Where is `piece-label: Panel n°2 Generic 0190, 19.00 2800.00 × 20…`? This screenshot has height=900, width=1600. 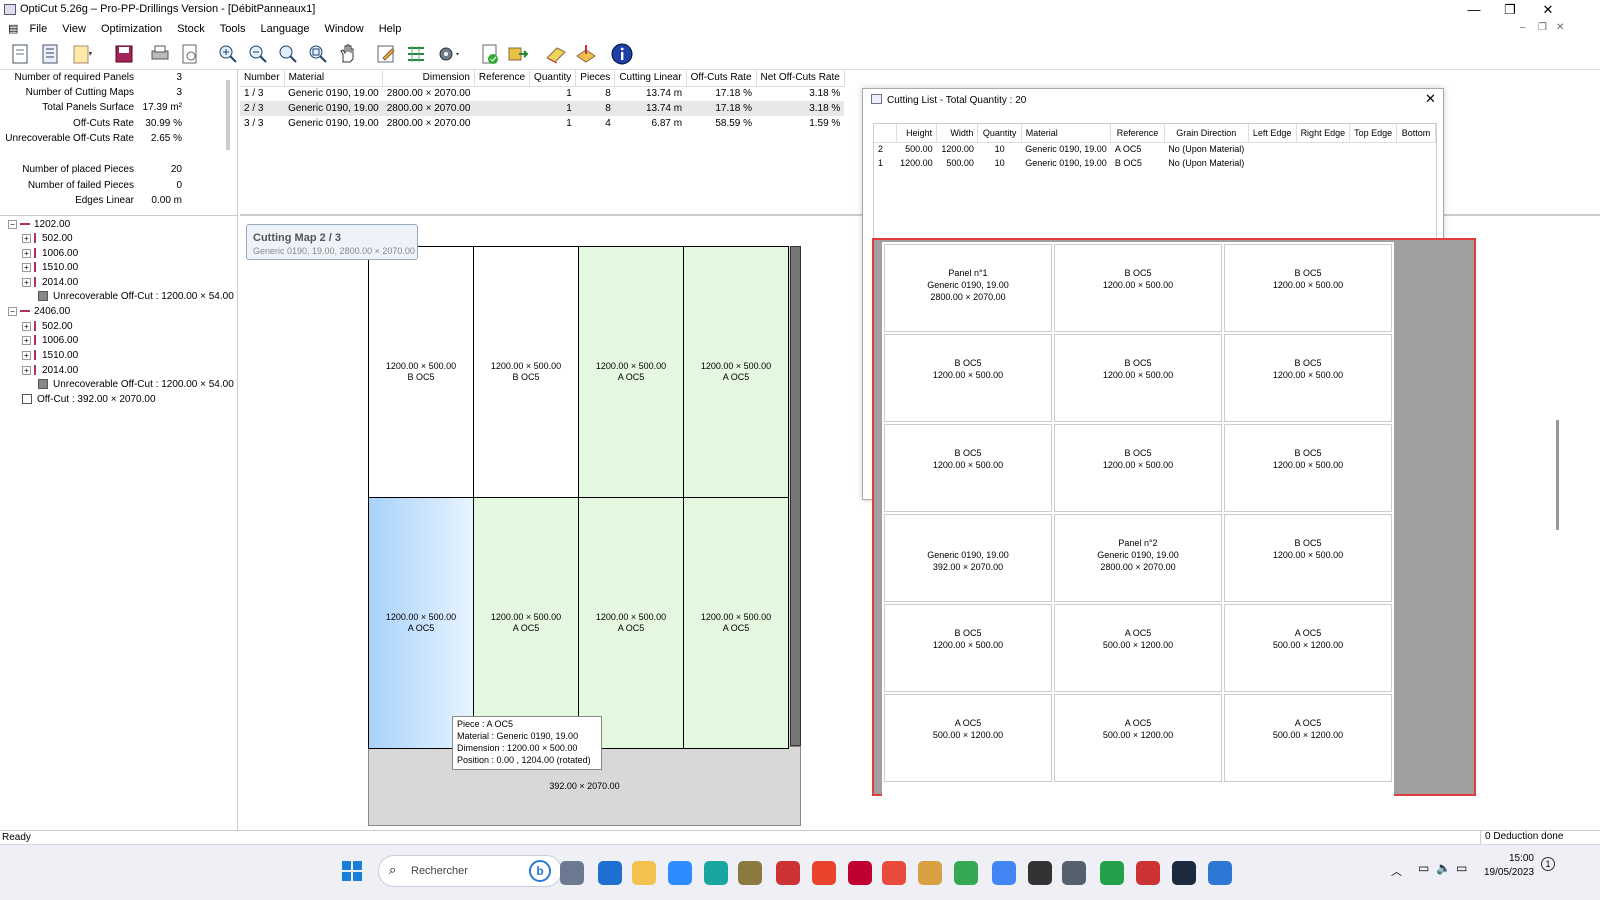 piece-label: Panel n°2 Generic 0190, 19.00 2800.00 × 20… is located at coordinates (1138, 558).